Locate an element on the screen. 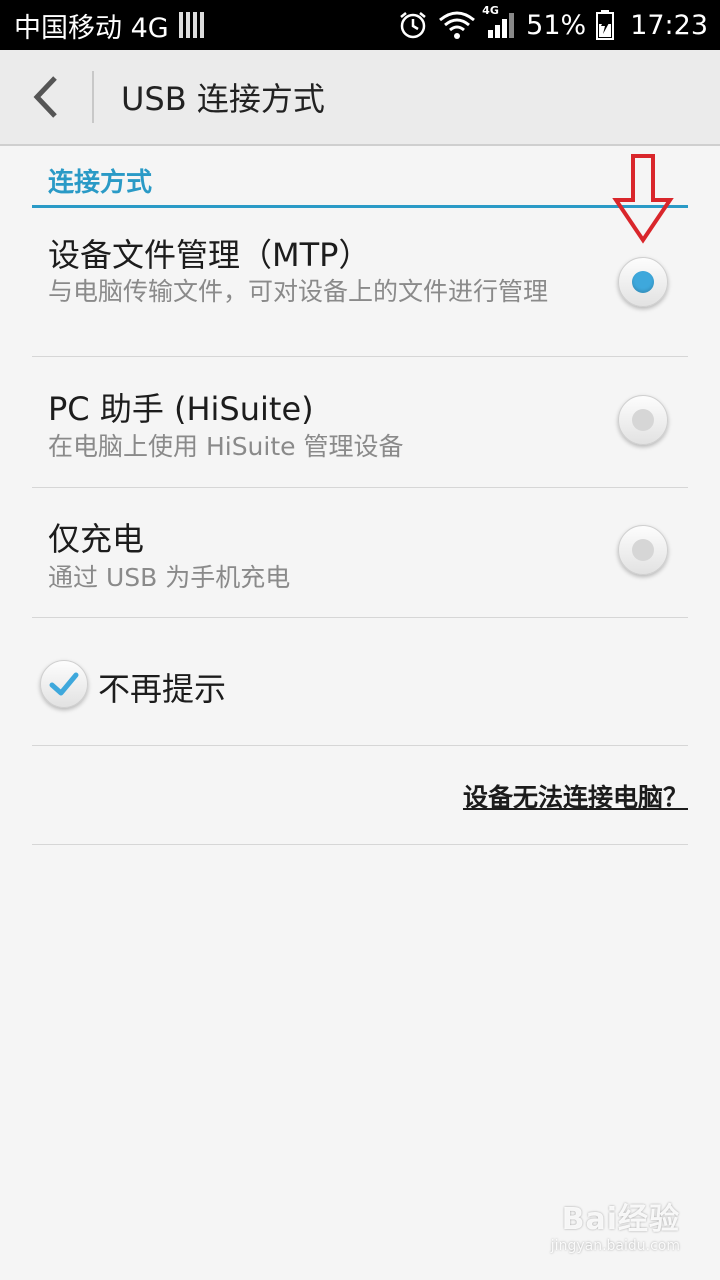 This screenshot has width=720, height=1280. radio-mtp is located at coordinates (643, 282).